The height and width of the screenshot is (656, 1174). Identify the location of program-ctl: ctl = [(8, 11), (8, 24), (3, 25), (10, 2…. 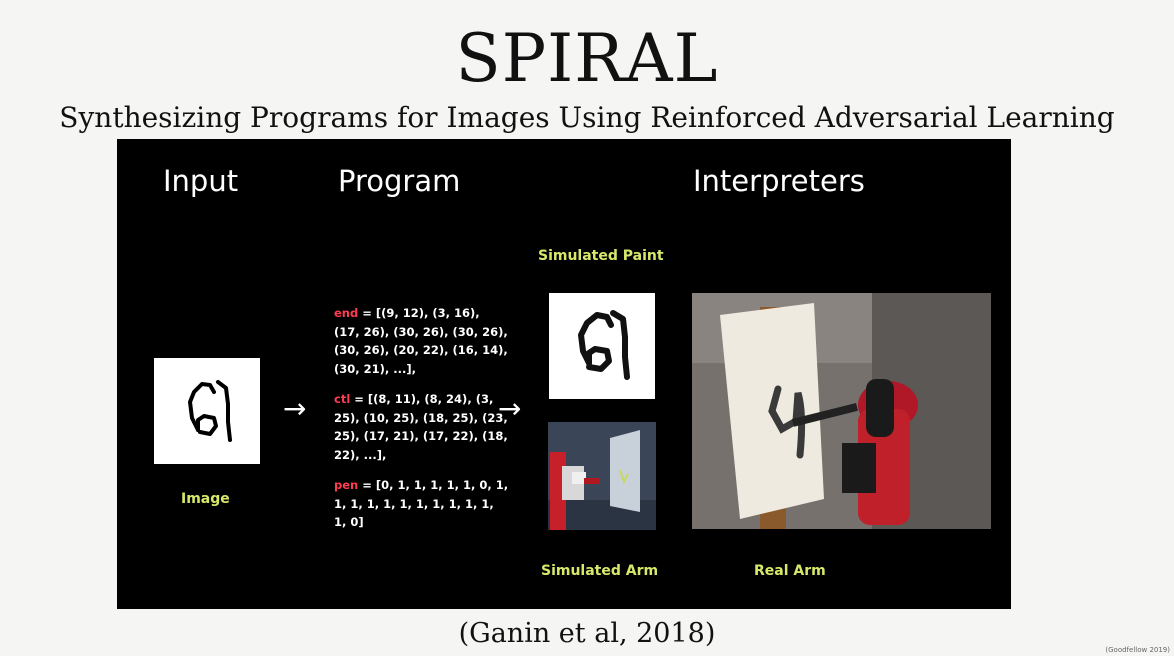
(421, 427).